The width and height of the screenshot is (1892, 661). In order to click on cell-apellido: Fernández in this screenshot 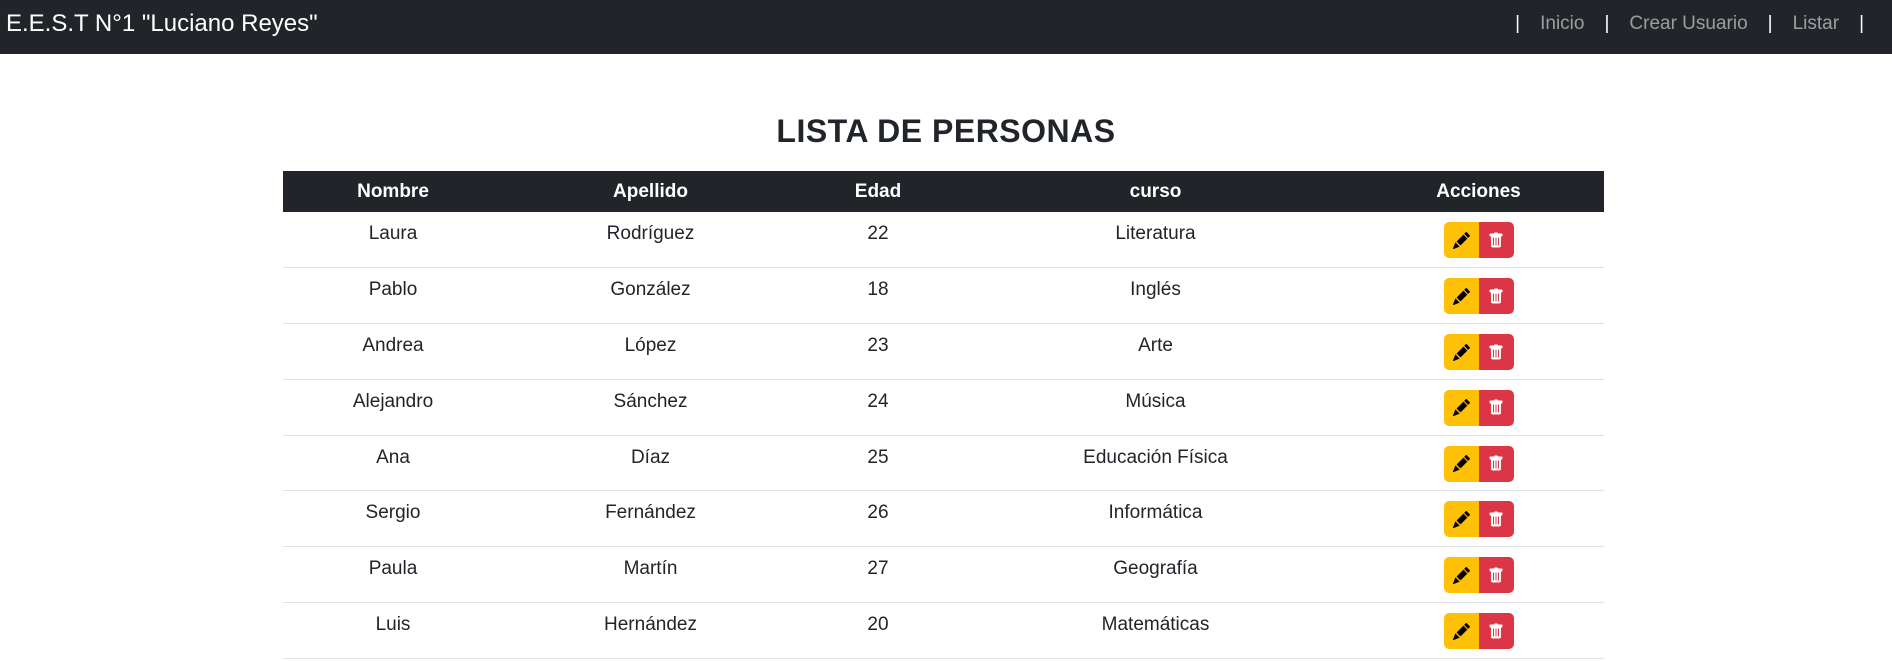, I will do `click(650, 513)`.